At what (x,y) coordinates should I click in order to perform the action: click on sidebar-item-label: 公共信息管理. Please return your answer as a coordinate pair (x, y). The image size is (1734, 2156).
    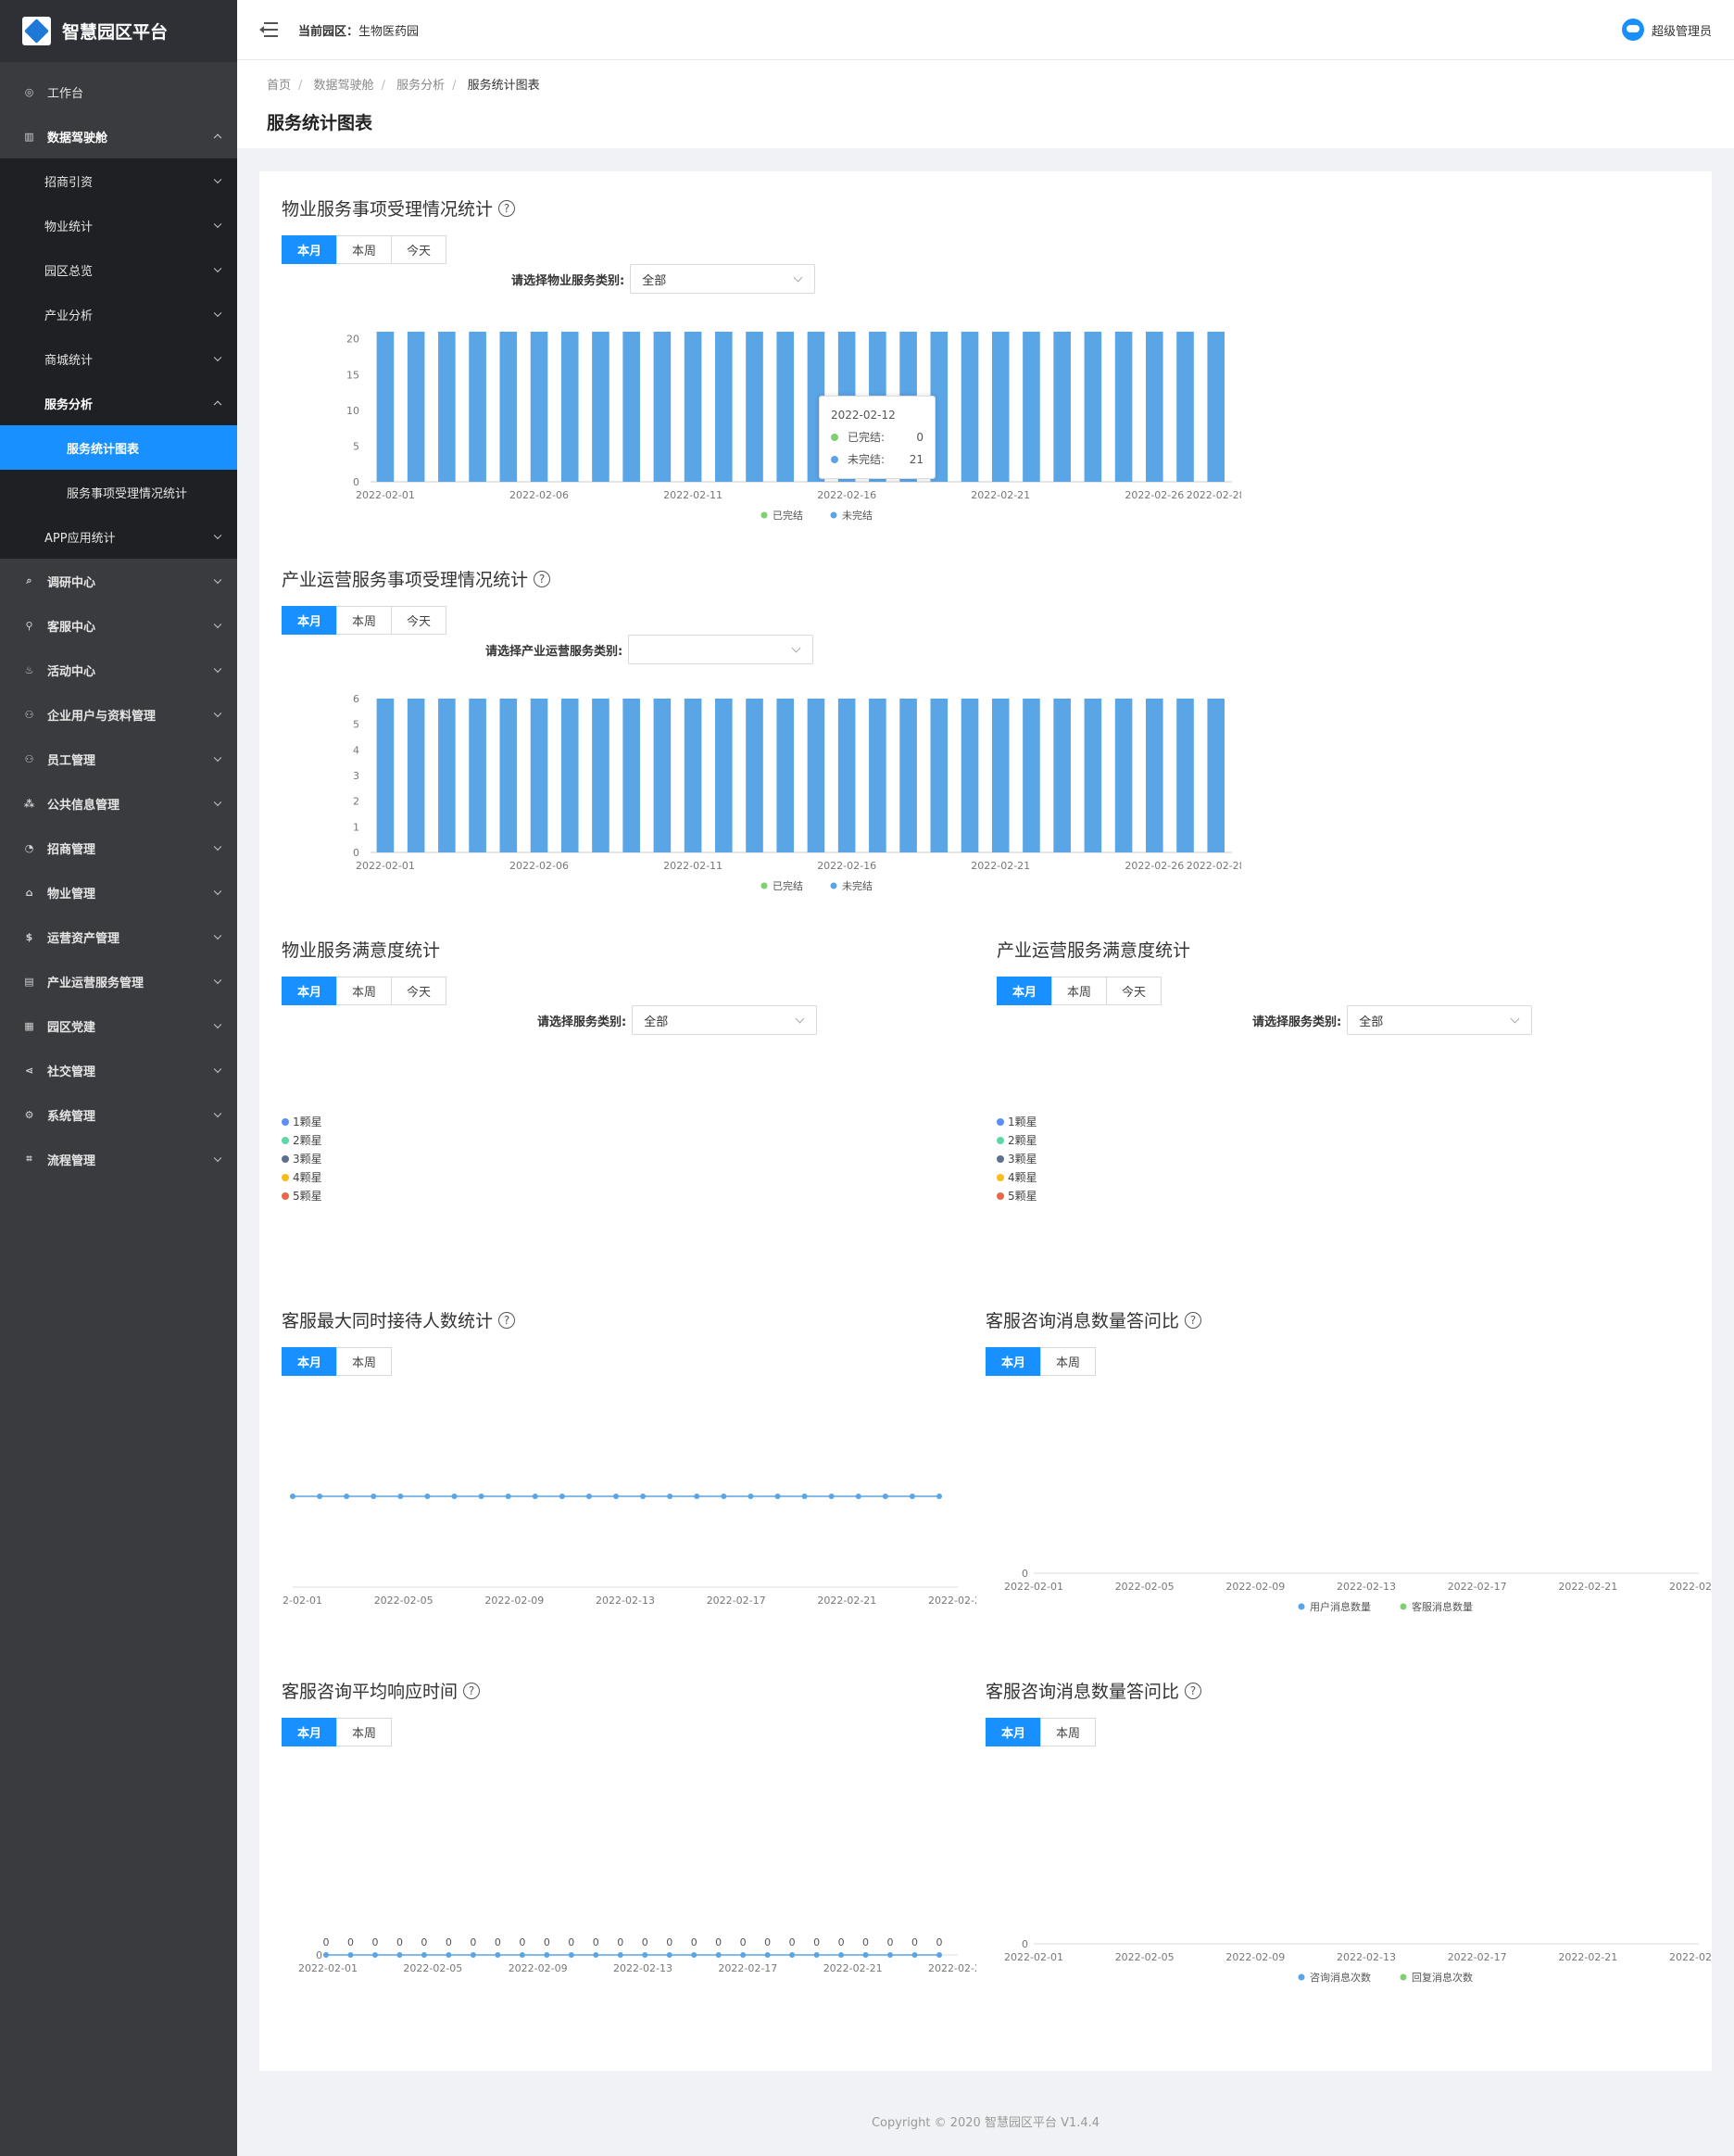
    Looking at the image, I should click on (84, 805).